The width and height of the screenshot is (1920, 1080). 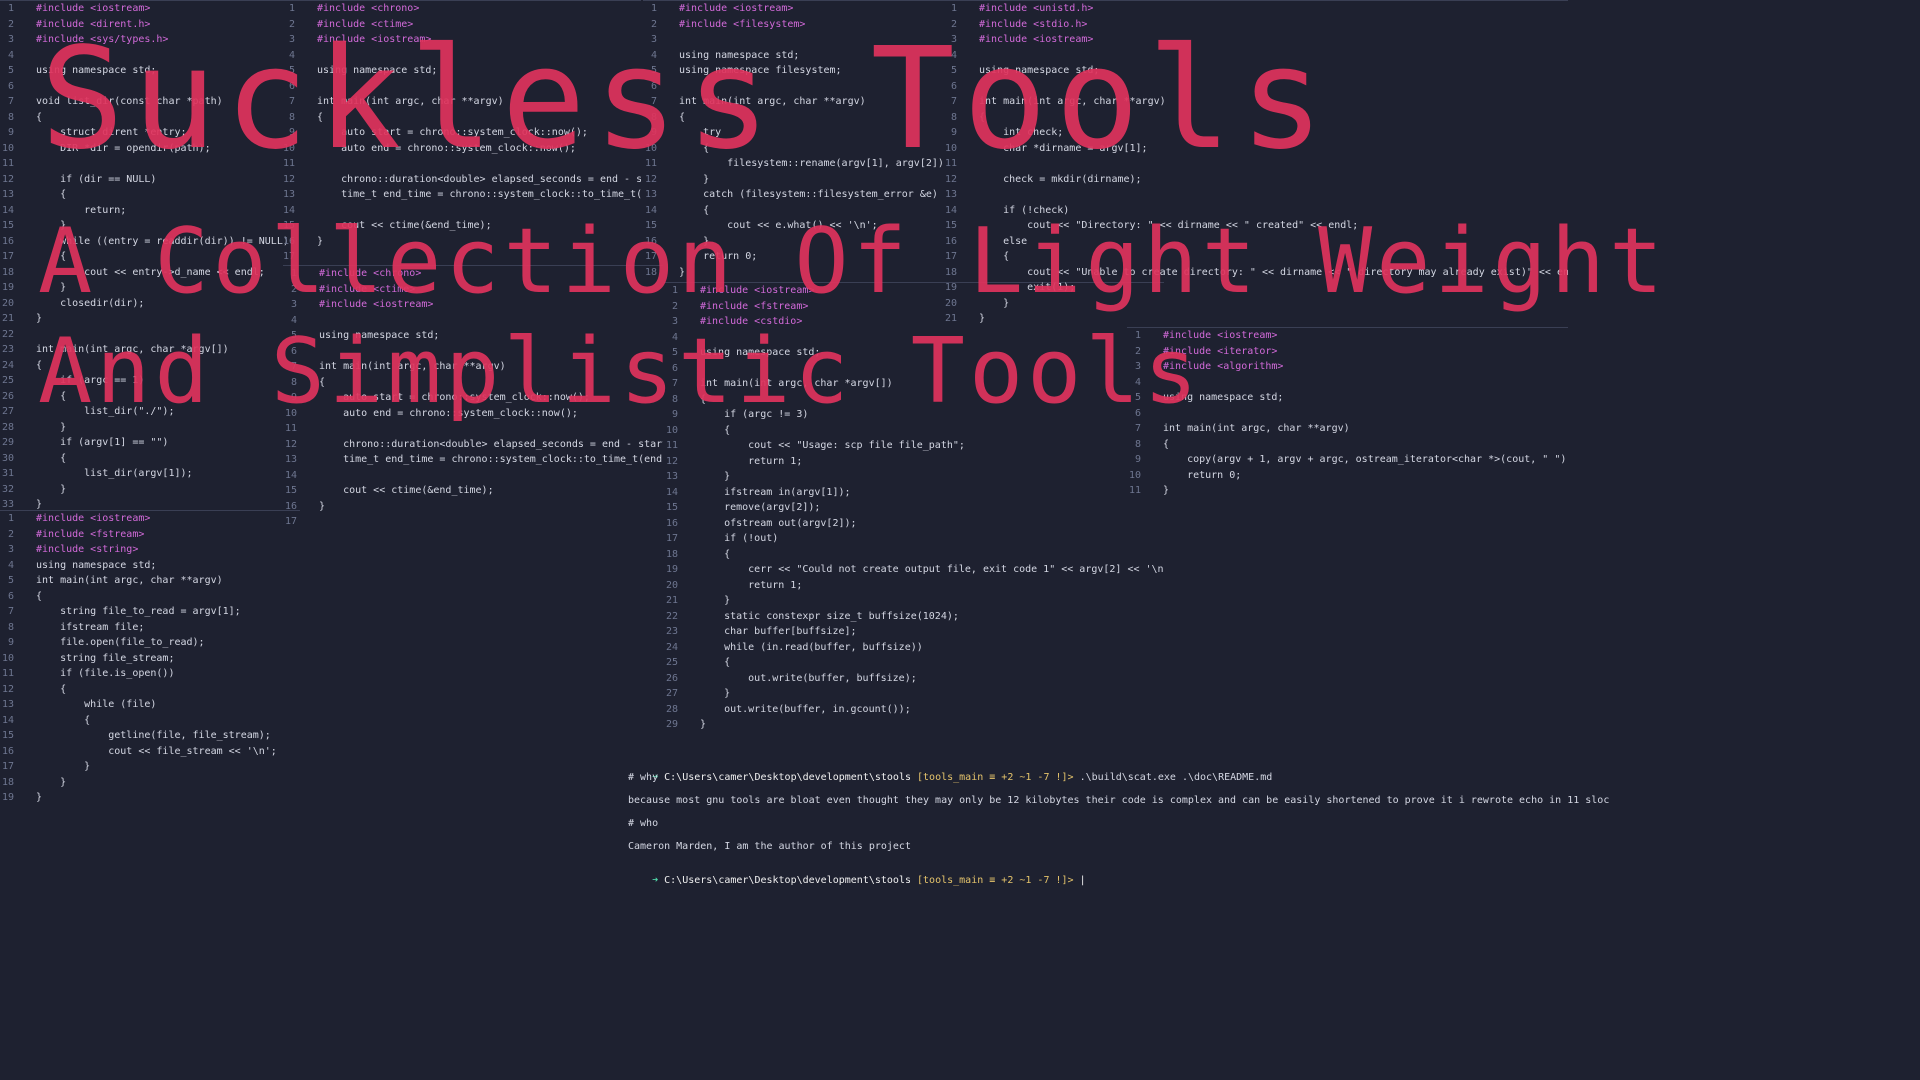 What do you see at coordinates (145, 428) in the screenshot?
I see `code-line: 28 }` at bounding box center [145, 428].